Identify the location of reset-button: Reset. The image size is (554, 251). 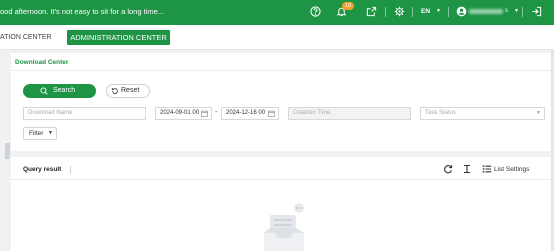
(128, 91).